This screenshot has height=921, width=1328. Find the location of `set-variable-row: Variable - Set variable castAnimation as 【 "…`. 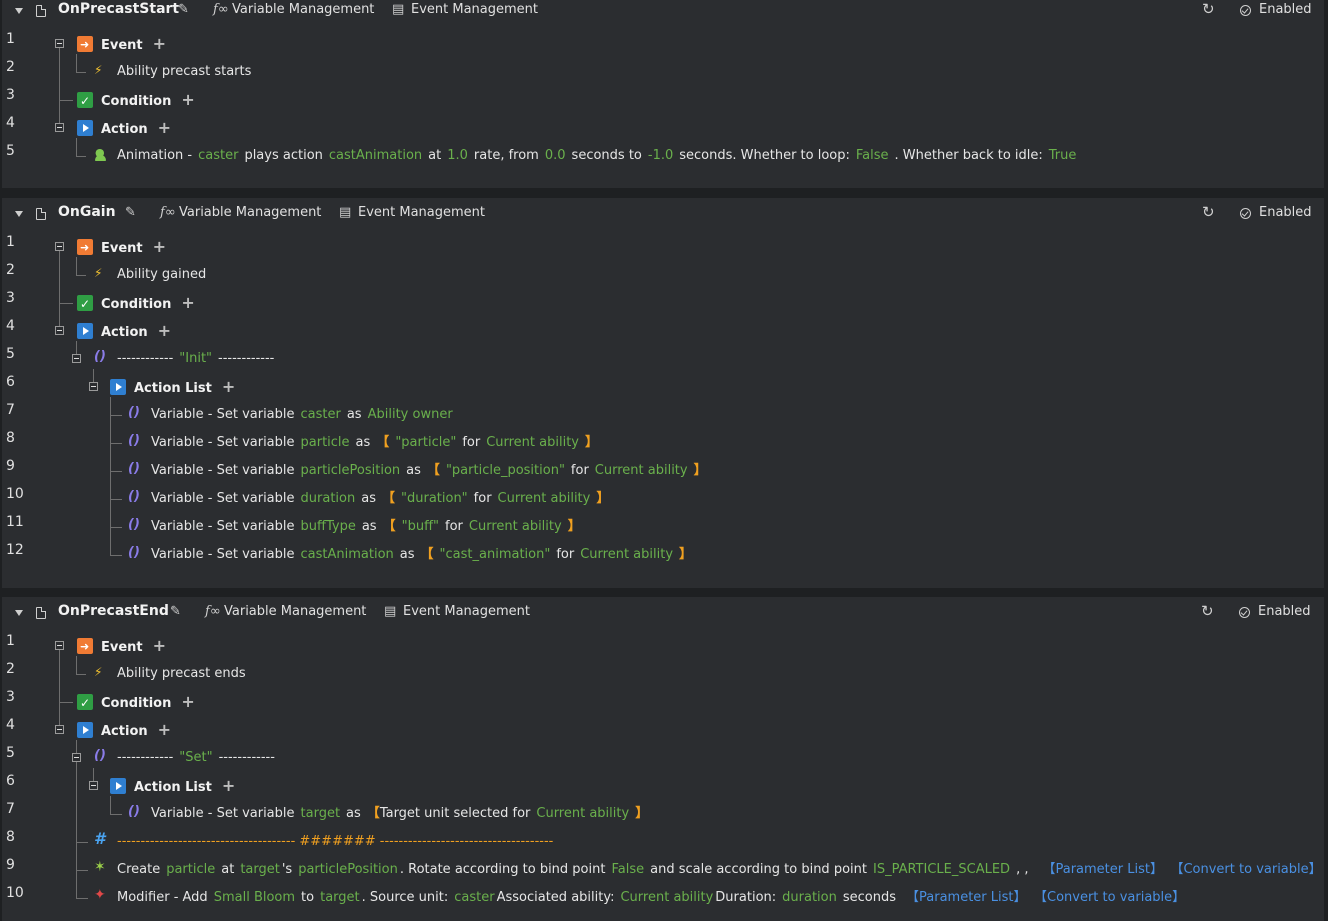

set-variable-row: Variable - Set variable castAnimation as 【 "… is located at coordinates (412, 554).